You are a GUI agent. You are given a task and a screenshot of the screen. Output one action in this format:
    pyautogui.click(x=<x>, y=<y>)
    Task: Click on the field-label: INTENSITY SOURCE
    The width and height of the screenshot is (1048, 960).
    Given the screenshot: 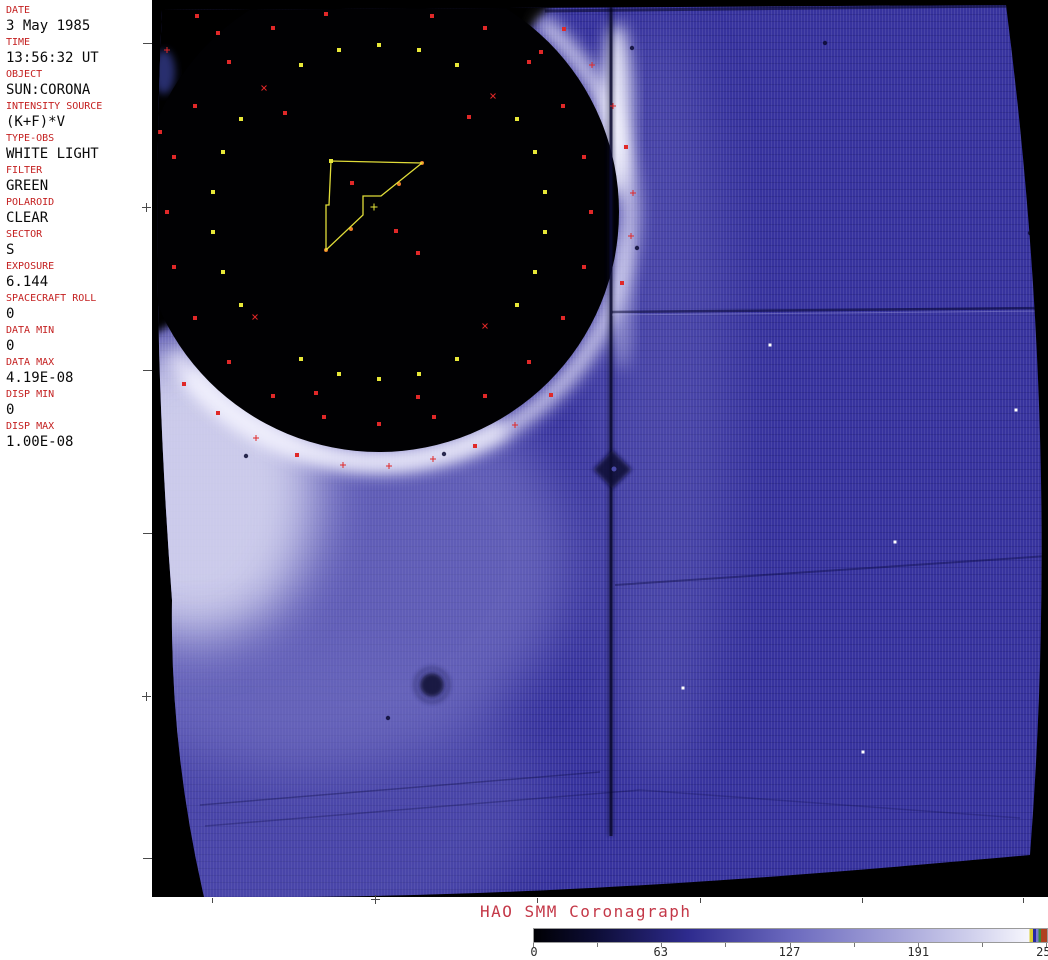 What is the action you would take?
    pyautogui.click(x=54, y=106)
    